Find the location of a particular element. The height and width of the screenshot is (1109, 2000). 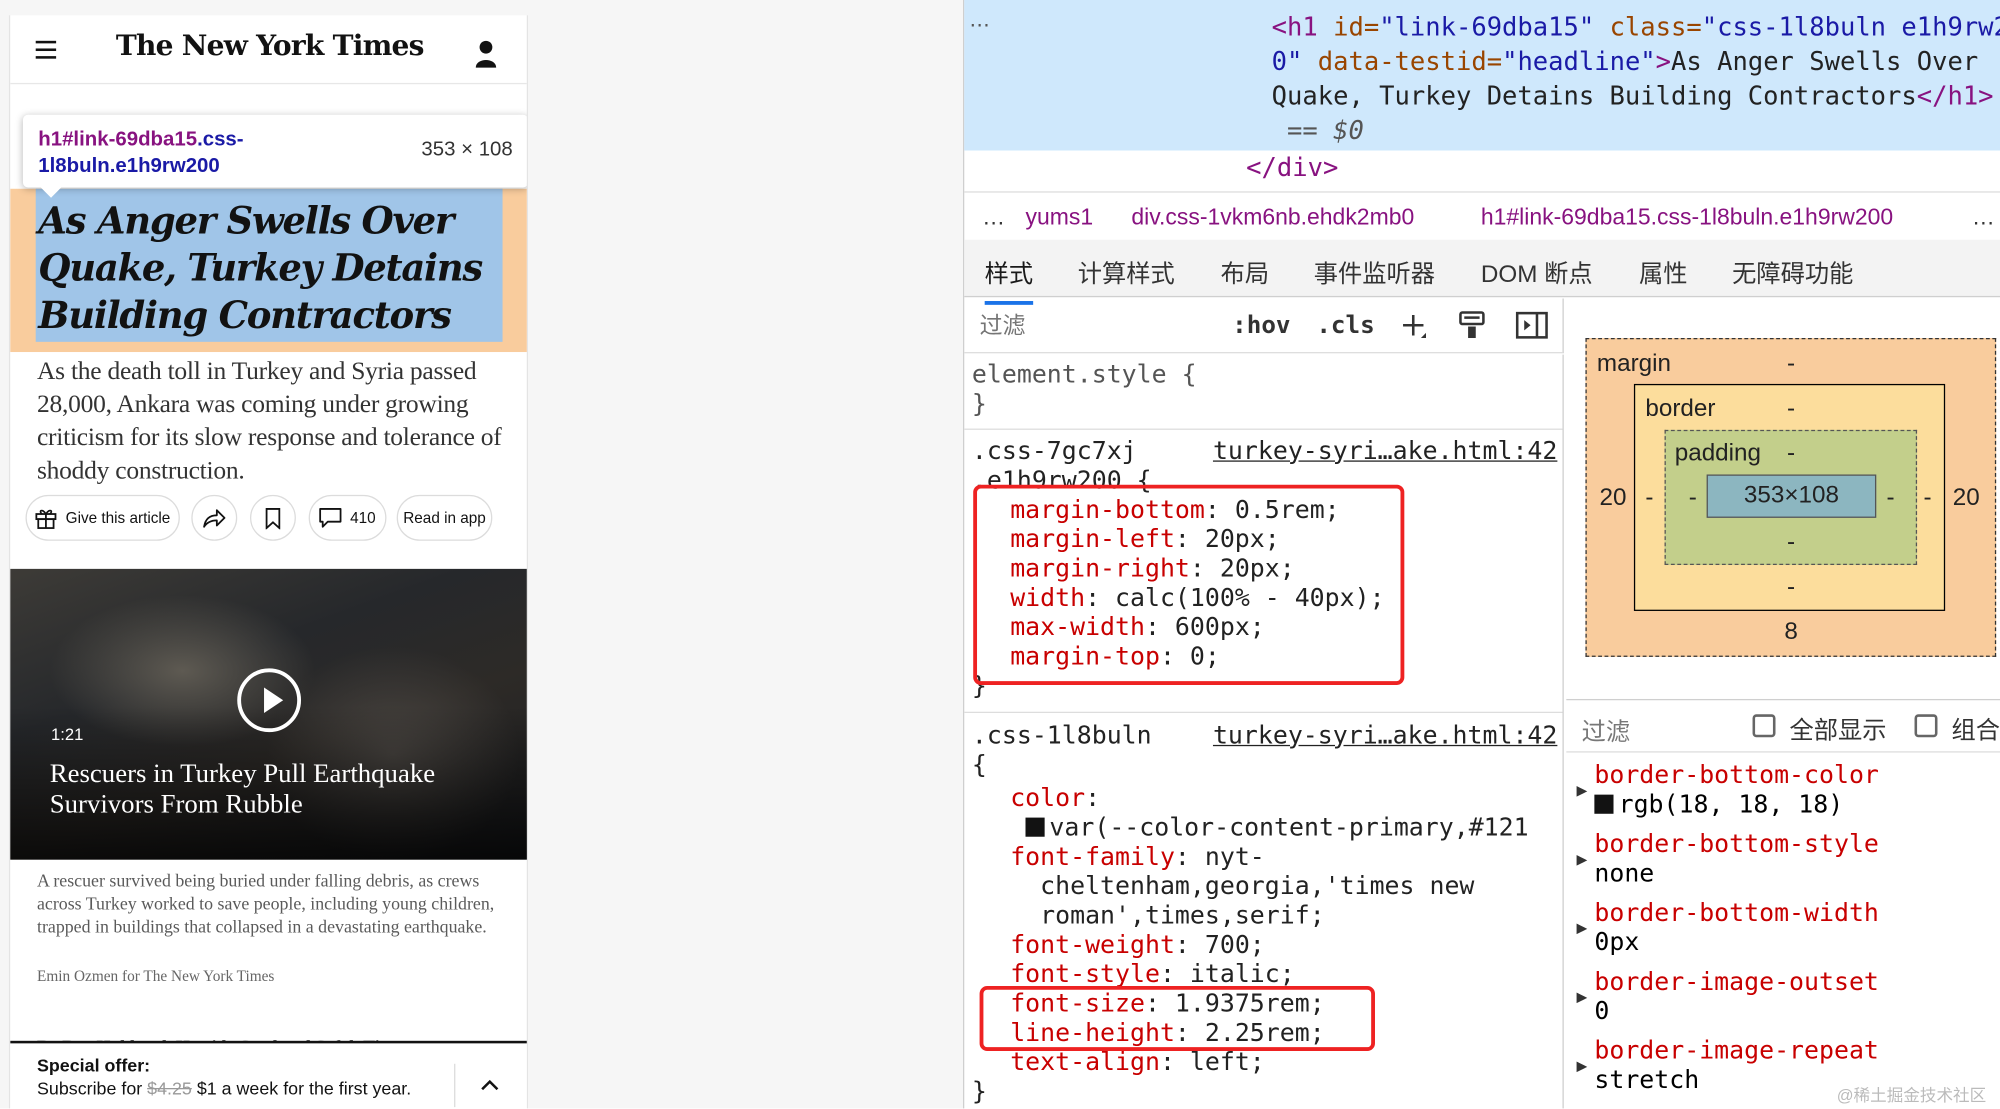

share-button is located at coordinates (214, 517).